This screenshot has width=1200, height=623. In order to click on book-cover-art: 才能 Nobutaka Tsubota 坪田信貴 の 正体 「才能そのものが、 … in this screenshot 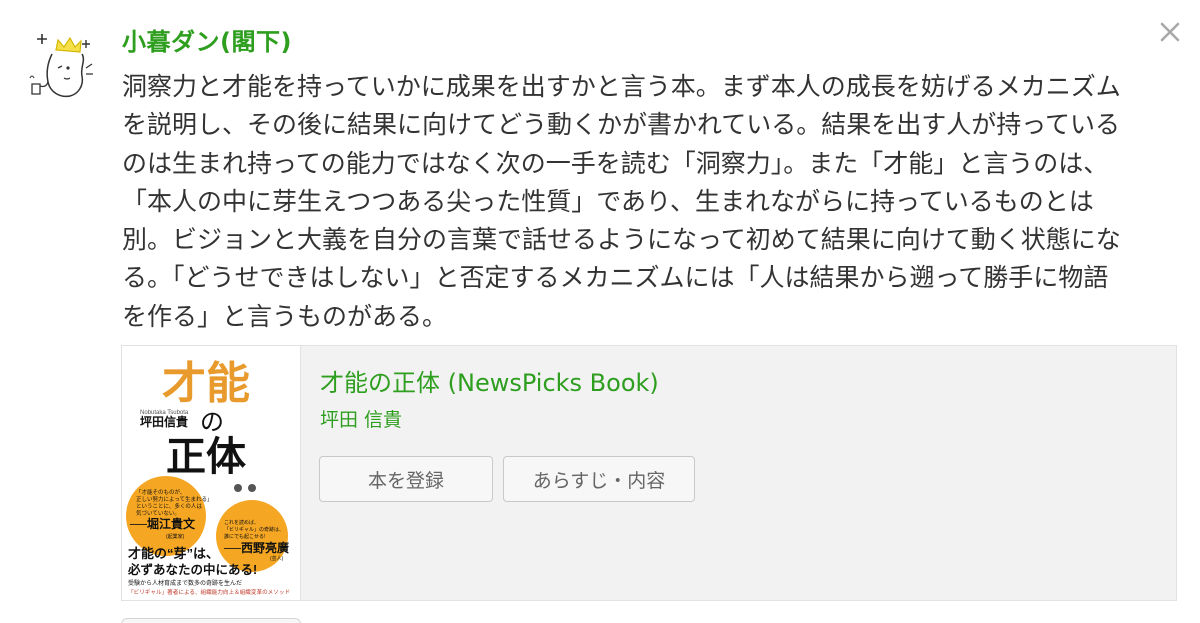, I will do `click(208, 477)`.